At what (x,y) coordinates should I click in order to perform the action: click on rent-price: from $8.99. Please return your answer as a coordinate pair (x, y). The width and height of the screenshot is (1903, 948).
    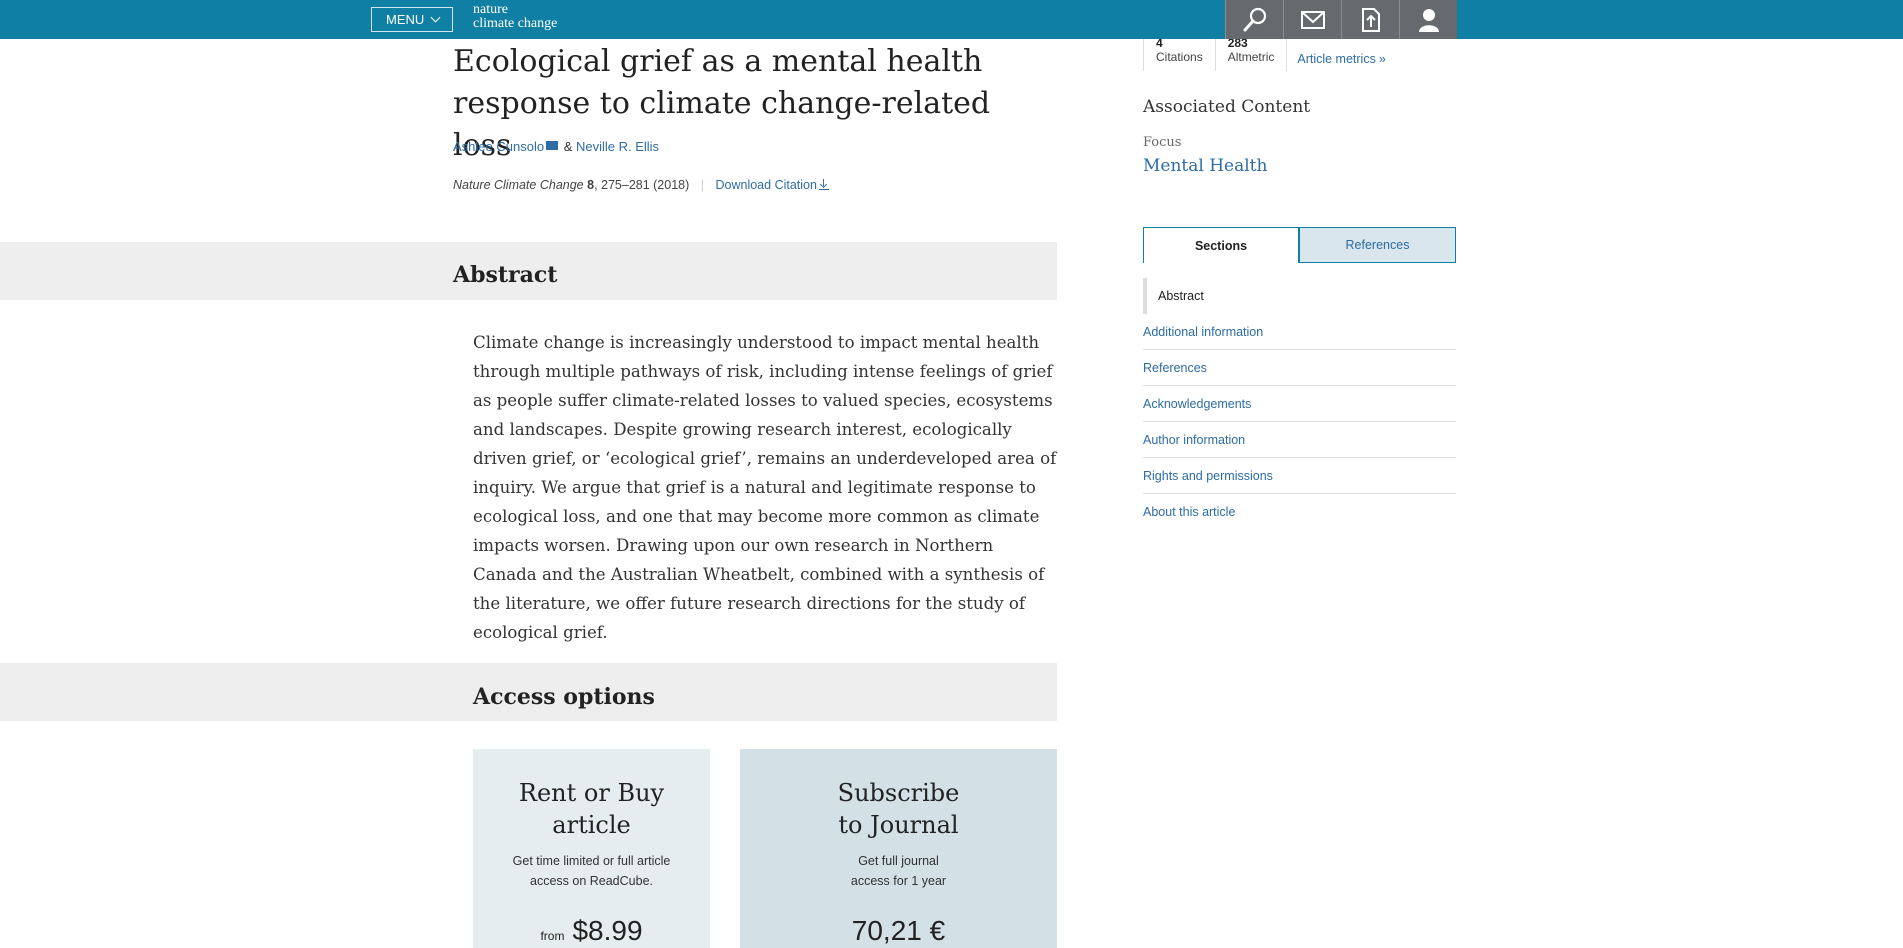
    Looking at the image, I should click on (591, 931).